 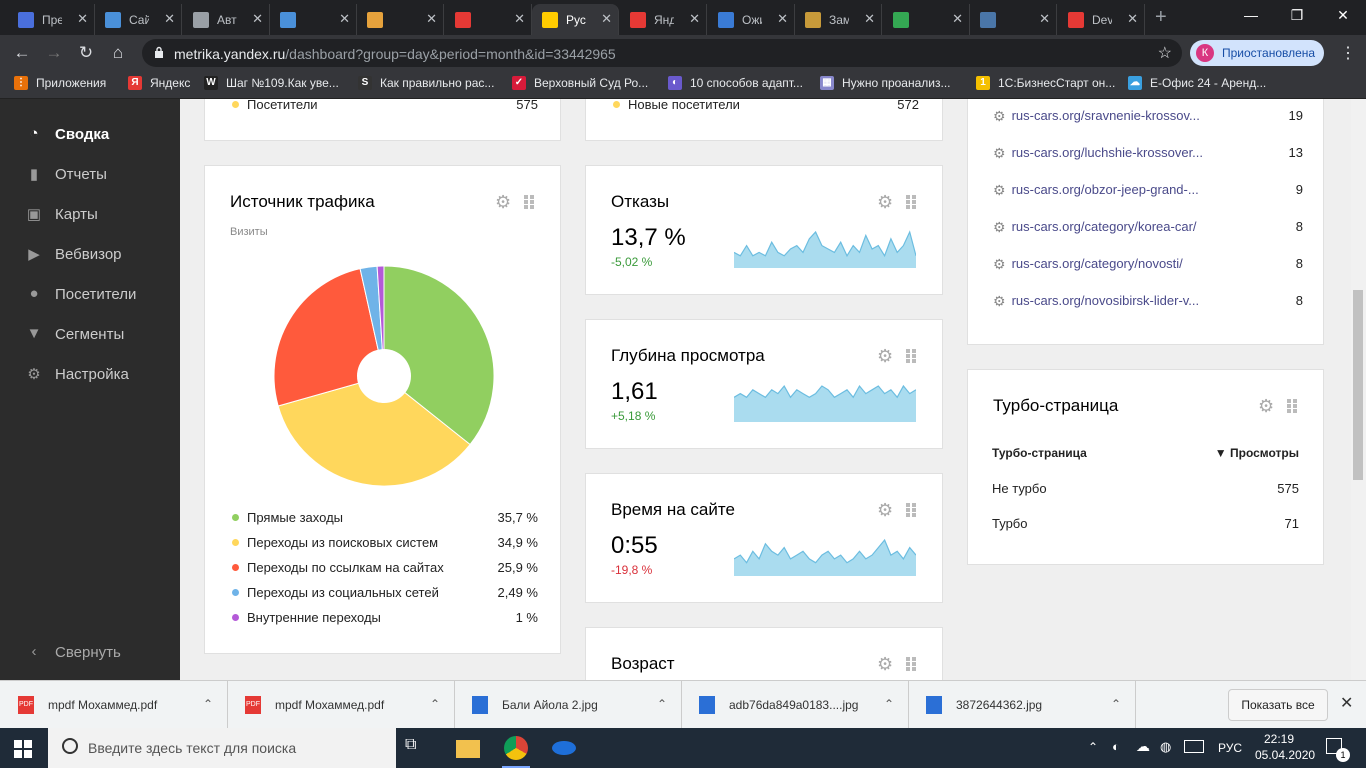 I want to click on home-icon: ⌂, so click(x=118, y=53).